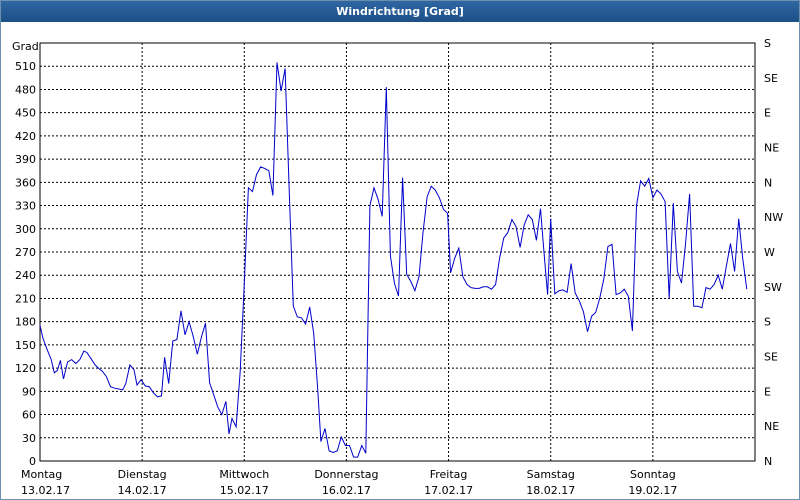 The image size is (800, 500). What do you see at coordinates (25, 89) in the screenshot?
I see `y-tick-label: 480` at bounding box center [25, 89].